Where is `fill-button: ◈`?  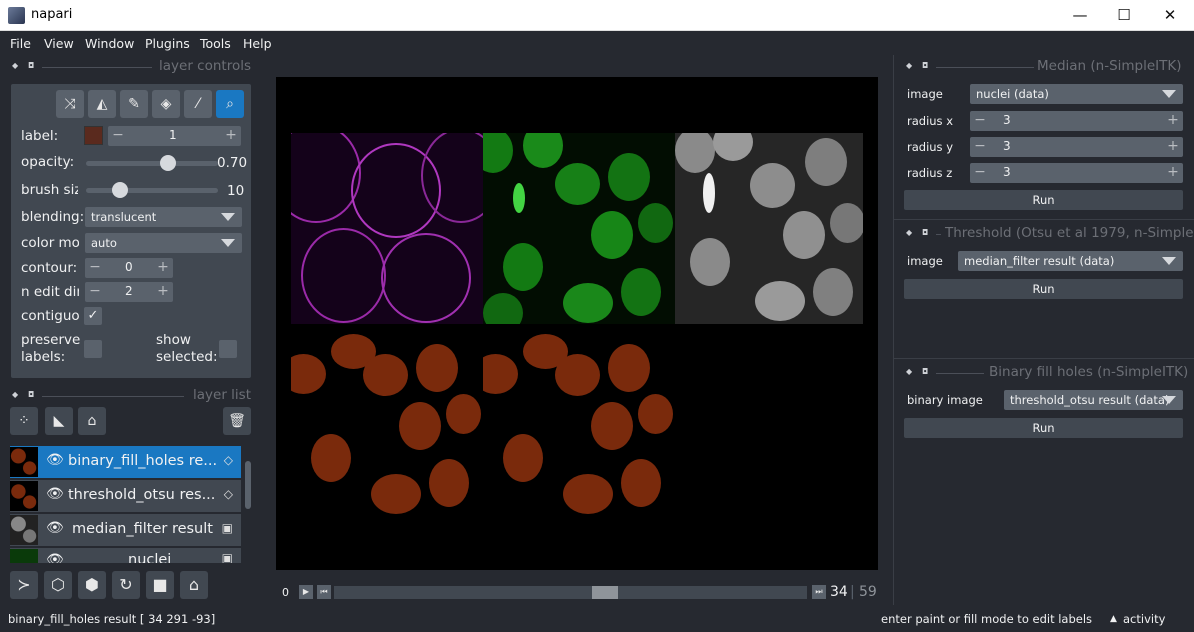
fill-button: ◈ is located at coordinates (166, 104).